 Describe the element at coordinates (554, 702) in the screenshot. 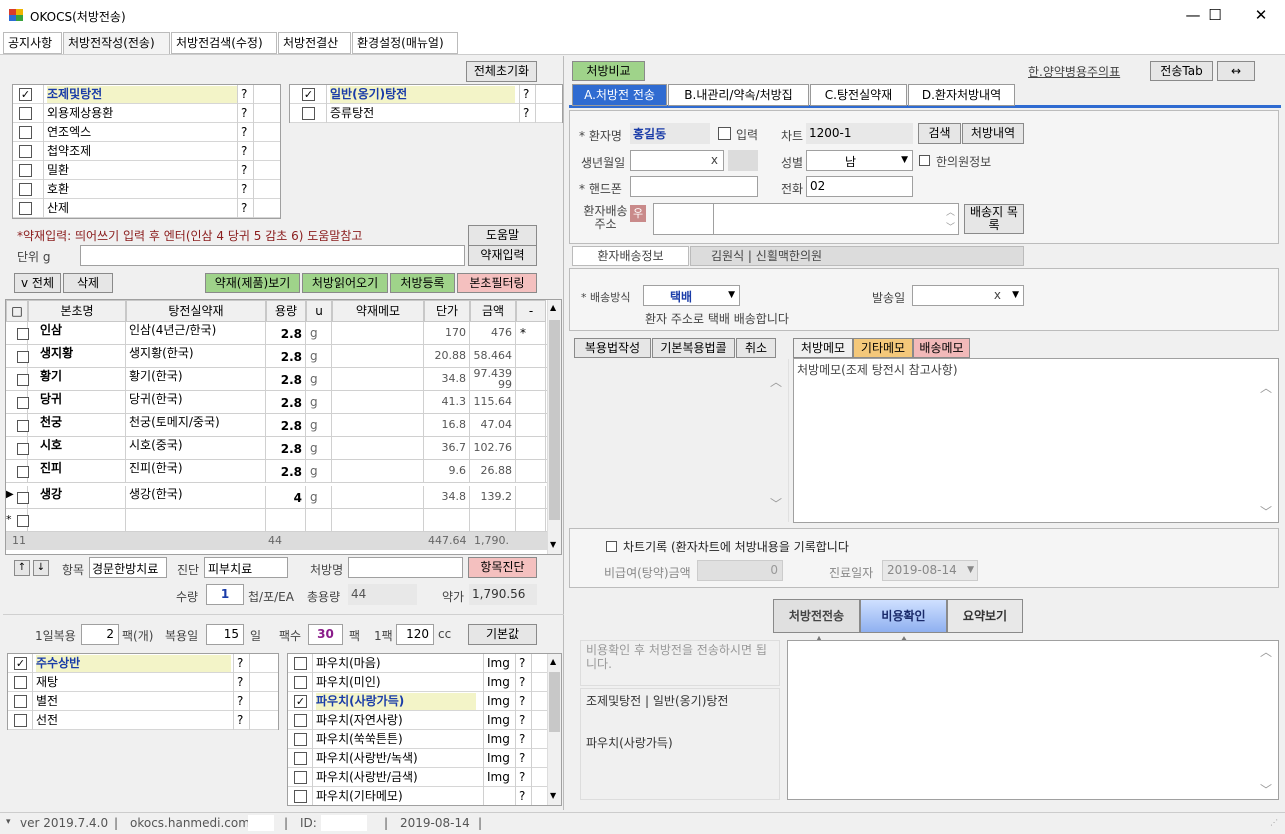

I see `pouch-scroll-thumb` at that location.